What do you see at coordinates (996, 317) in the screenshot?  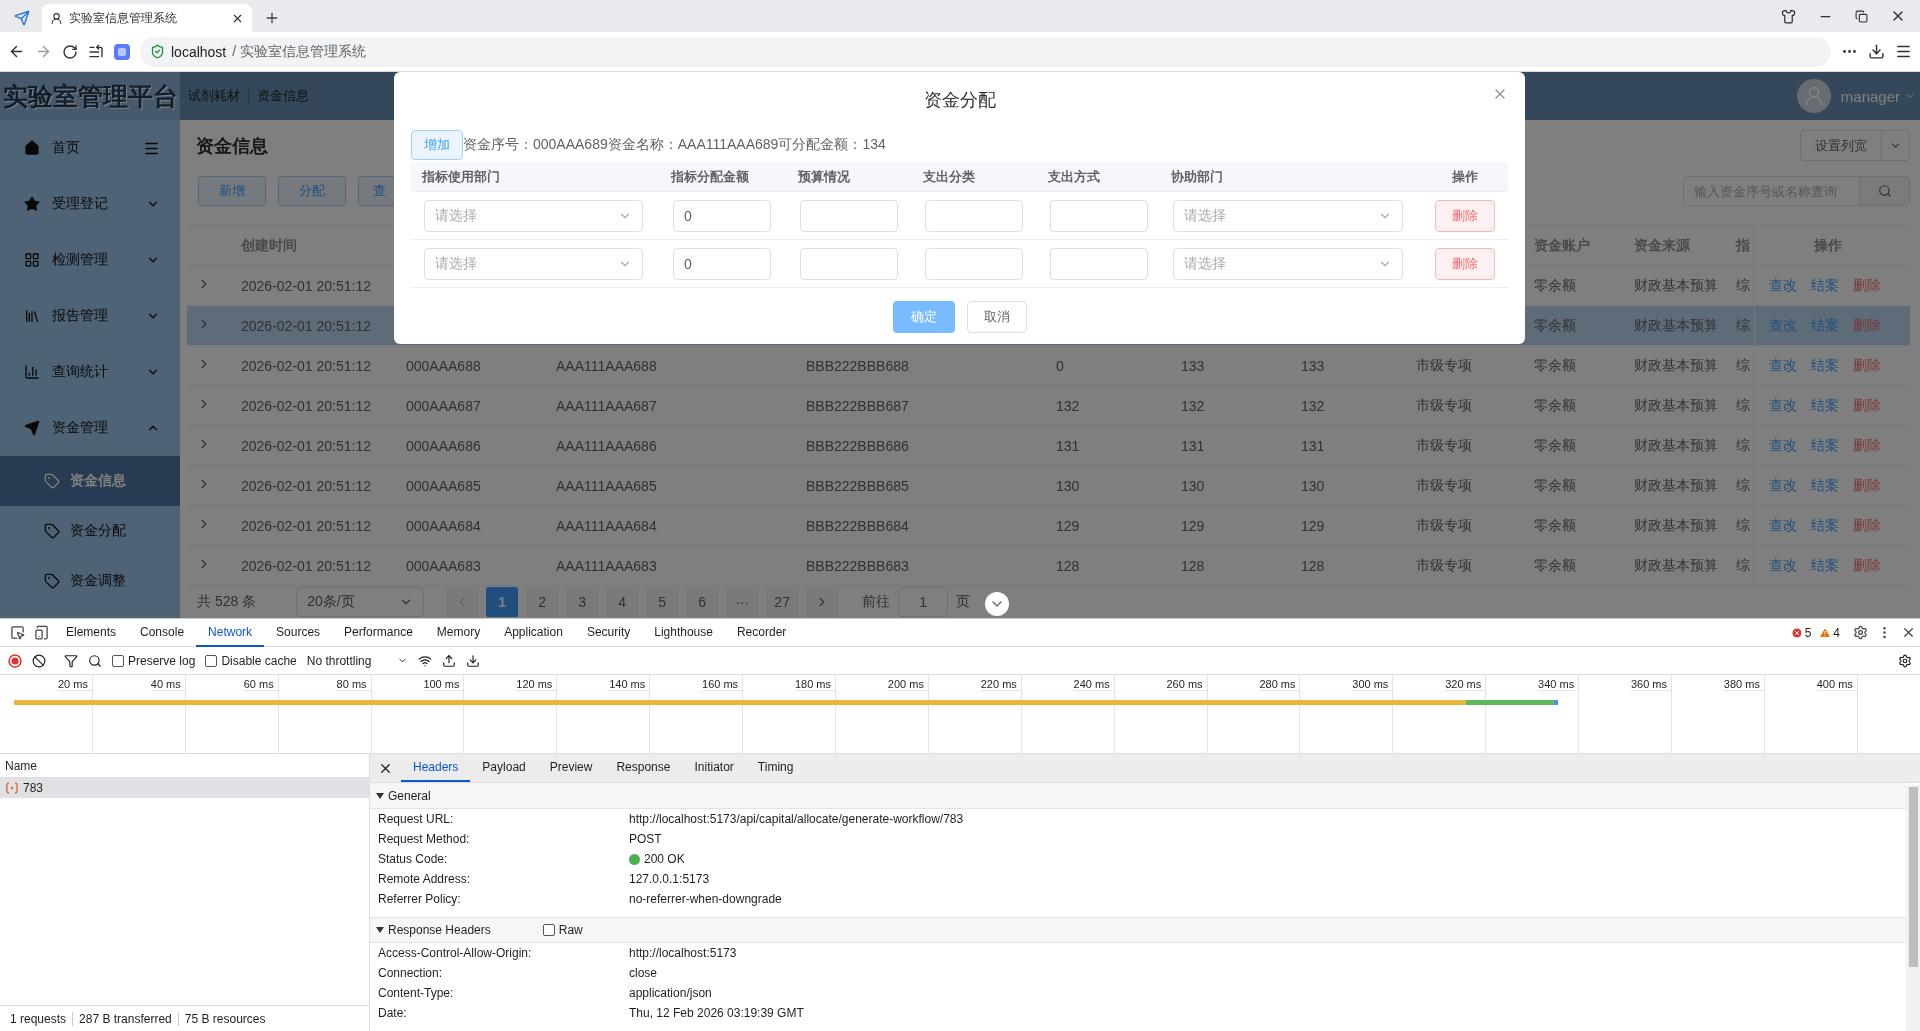 I see `cancel-button: 取消` at bounding box center [996, 317].